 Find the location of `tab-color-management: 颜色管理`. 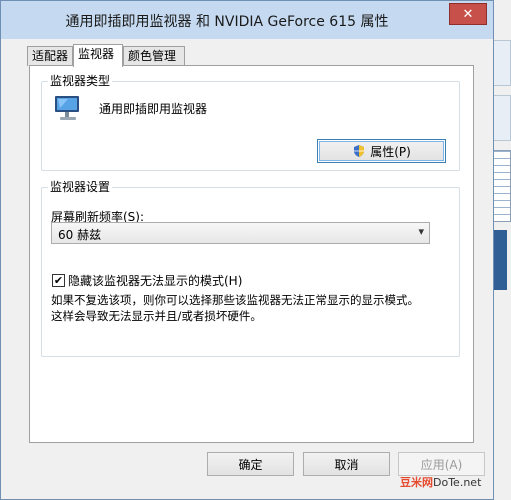

tab-color-management: 颜色管理 is located at coordinates (154, 56).